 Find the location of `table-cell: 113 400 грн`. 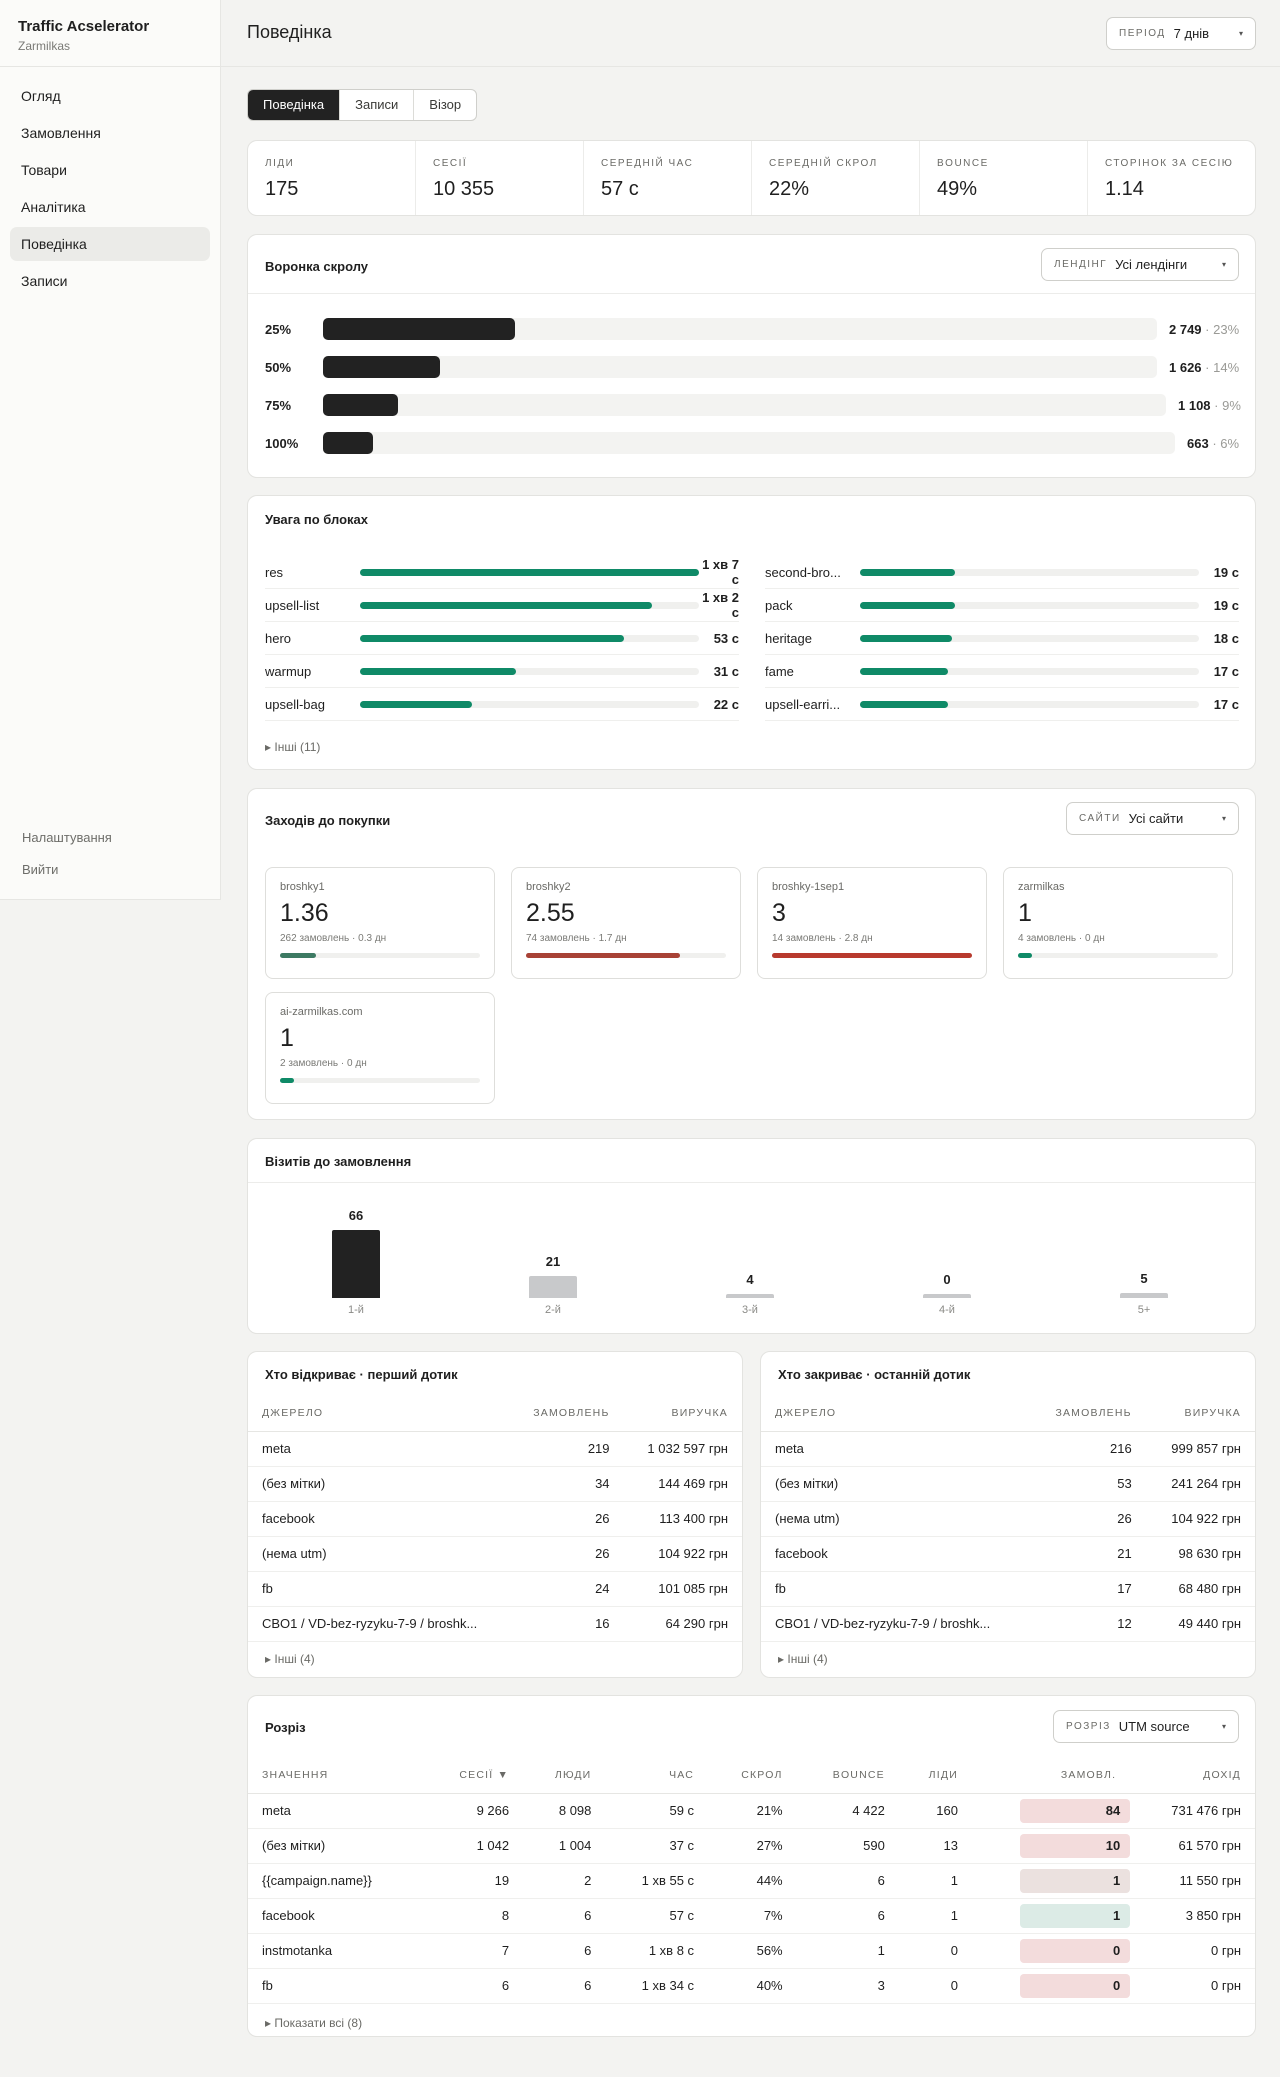

table-cell: 113 400 грн is located at coordinates (682, 1519).